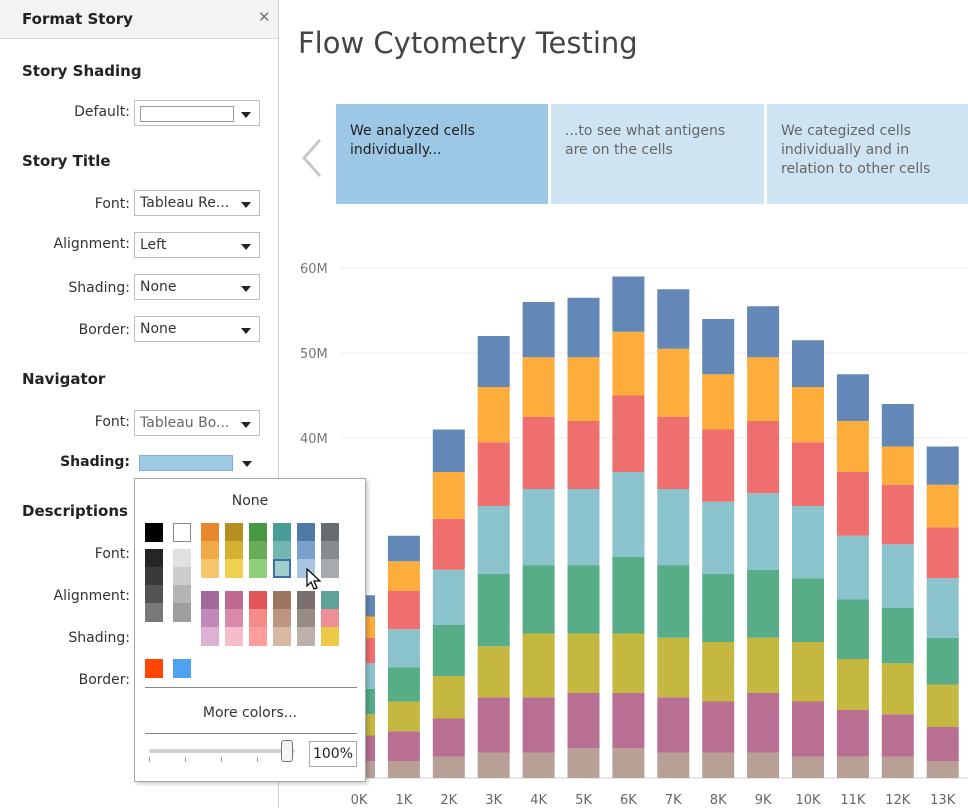 This screenshot has height=808, width=968. I want to click on opacity-slider-handle, so click(287, 751).